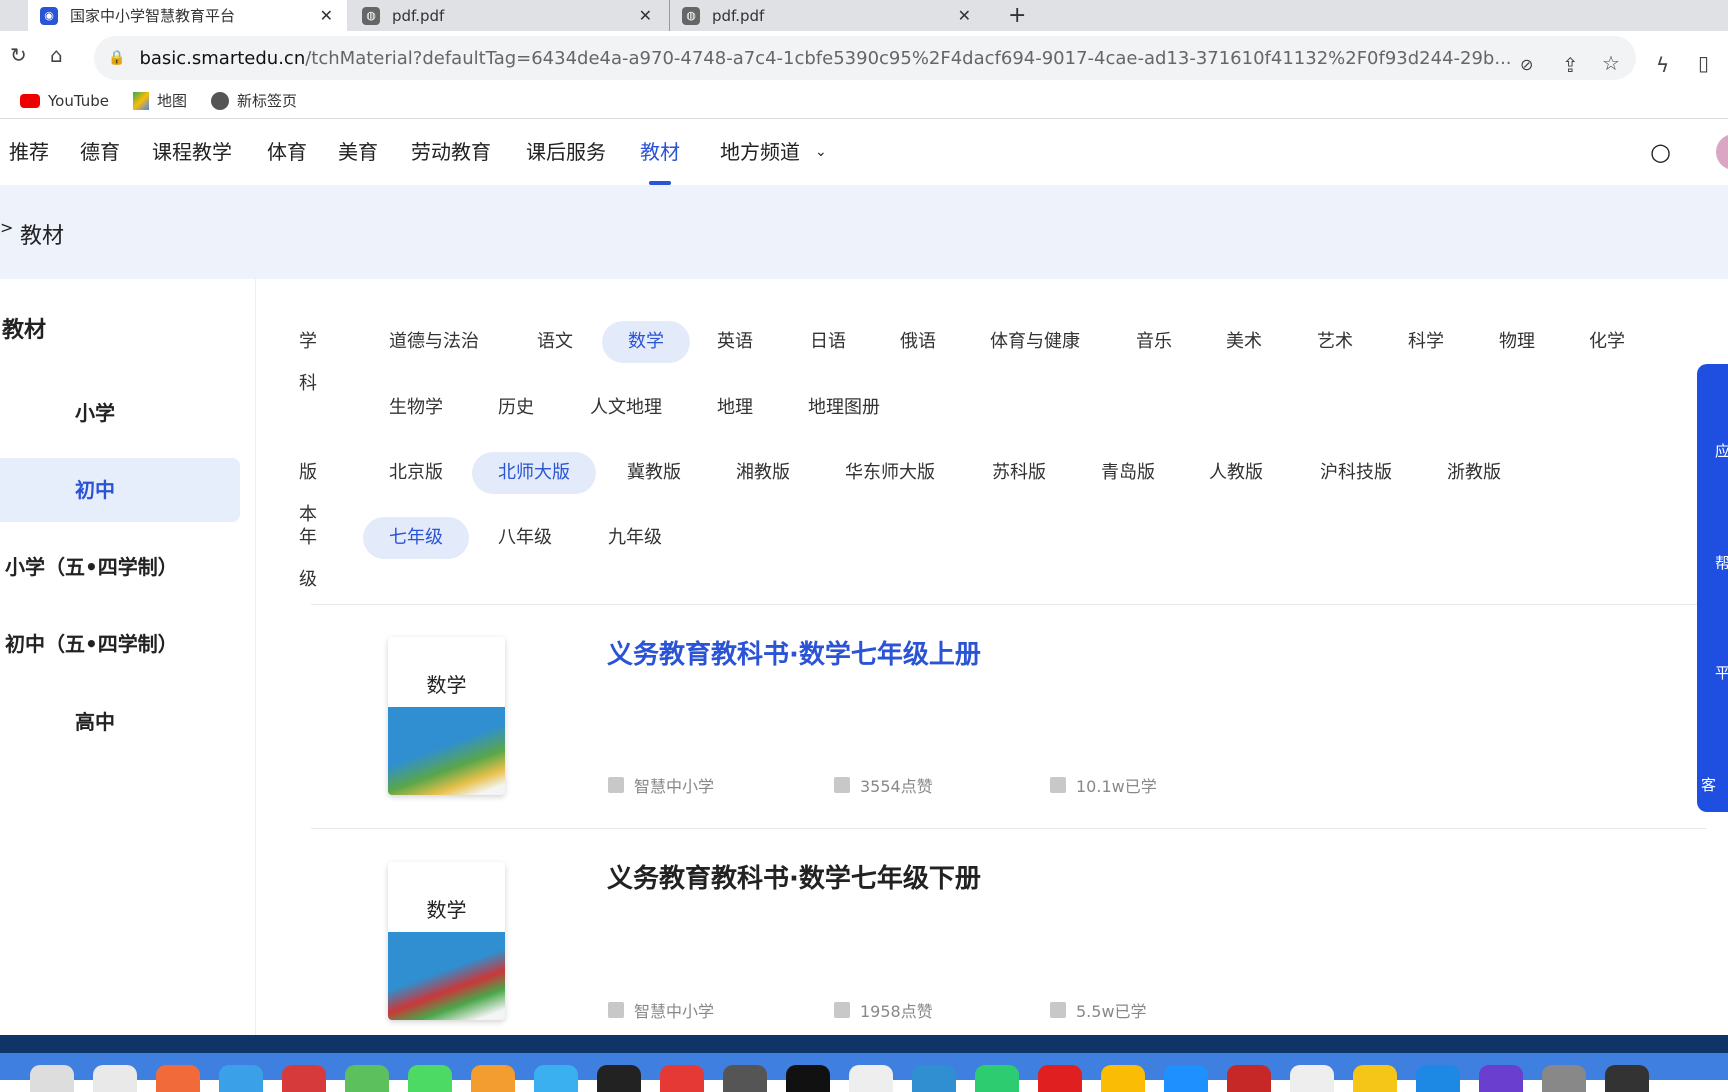  I want to click on filter-option: 华东师大版, so click(890, 473).